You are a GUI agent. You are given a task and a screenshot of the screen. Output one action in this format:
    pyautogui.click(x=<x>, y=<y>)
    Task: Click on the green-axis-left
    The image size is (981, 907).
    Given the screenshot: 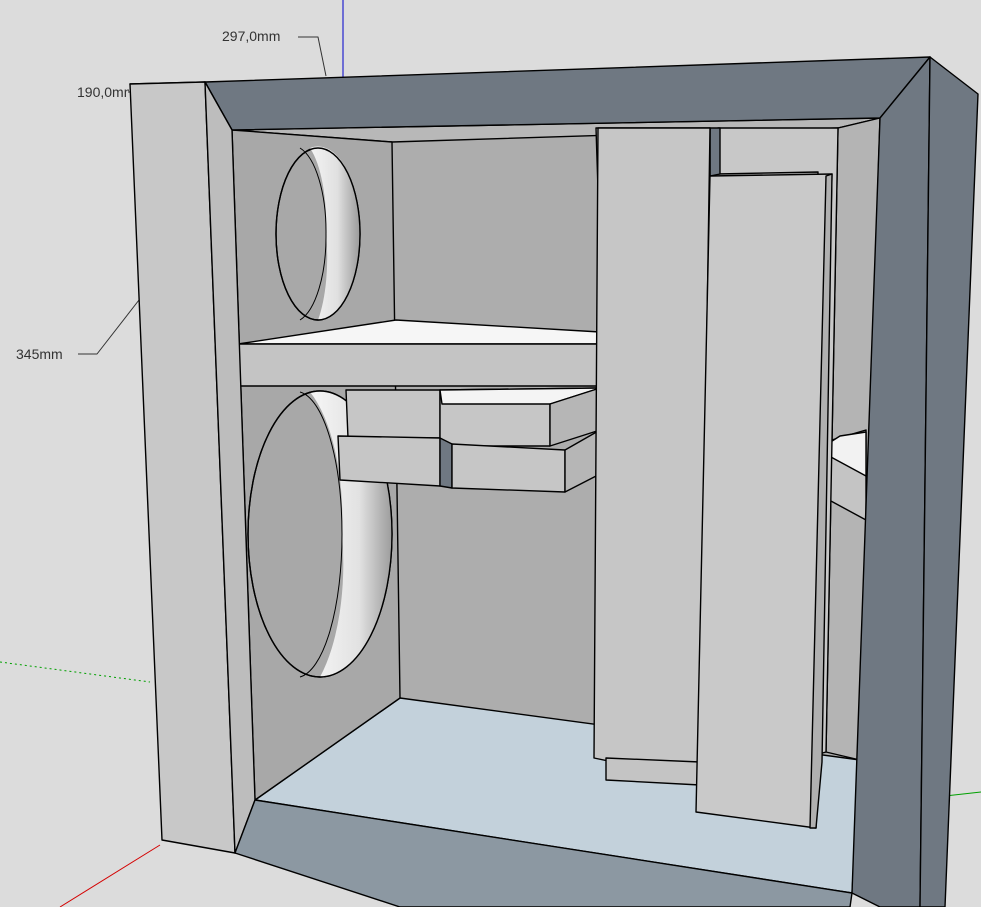 What is the action you would take?
    pyautogui.click(x=75, y=672)
    